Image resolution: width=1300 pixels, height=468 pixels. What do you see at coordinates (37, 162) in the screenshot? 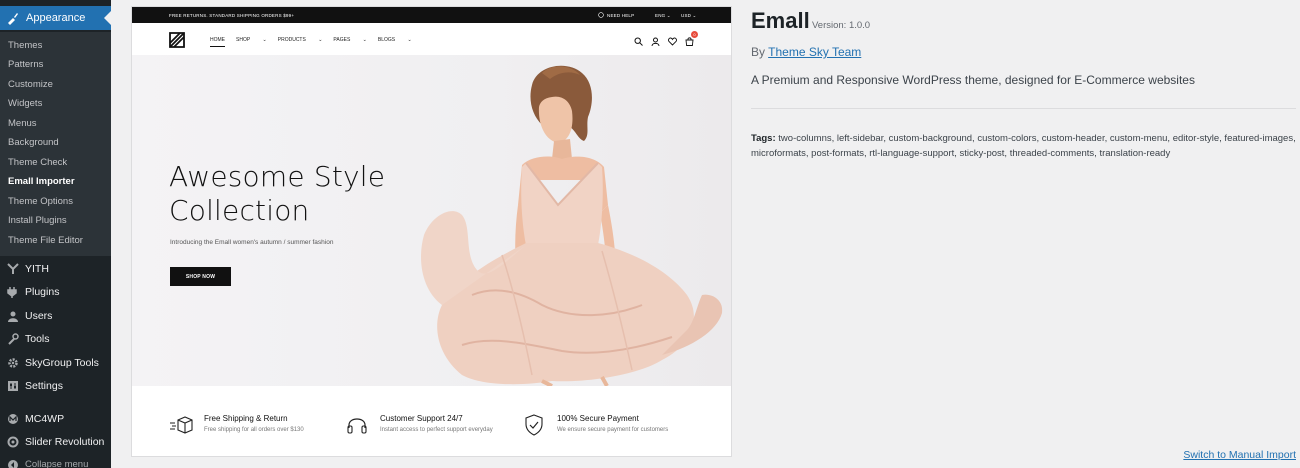
I see `submenu-item-theme-check: Theme Check` at bounding box center [37, 162].